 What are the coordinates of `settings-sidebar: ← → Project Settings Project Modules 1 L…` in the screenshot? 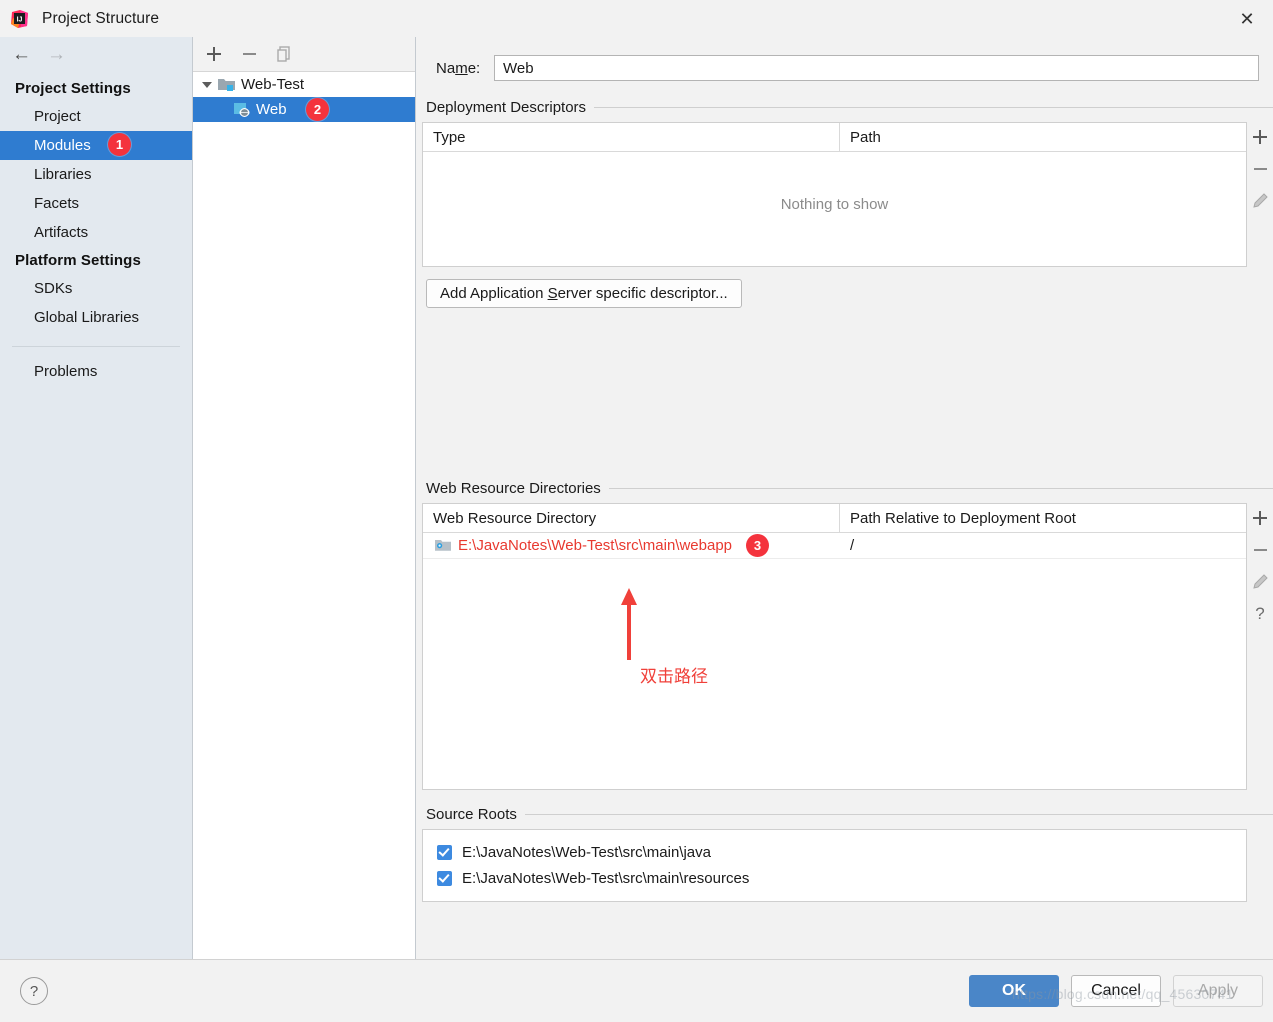 It's located at (96, 498).